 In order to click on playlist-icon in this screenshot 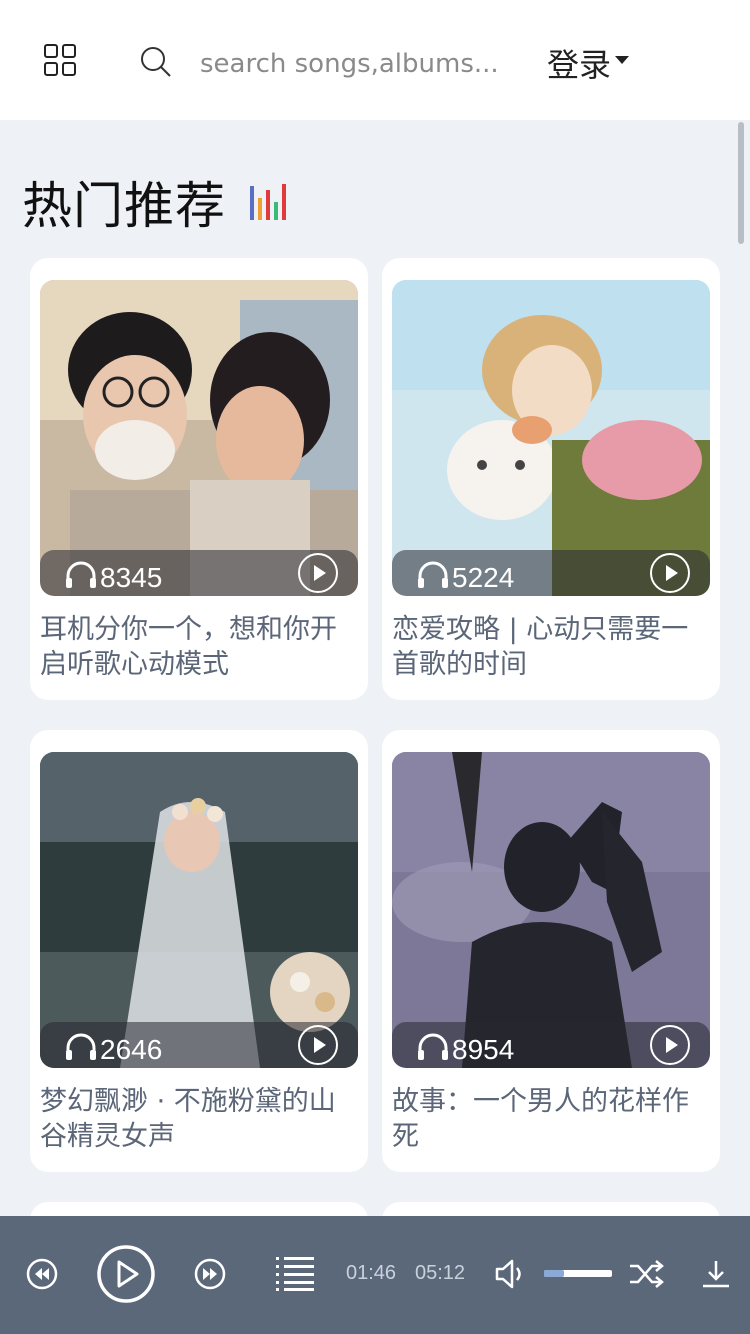, I will do `click(296, 1274)`.